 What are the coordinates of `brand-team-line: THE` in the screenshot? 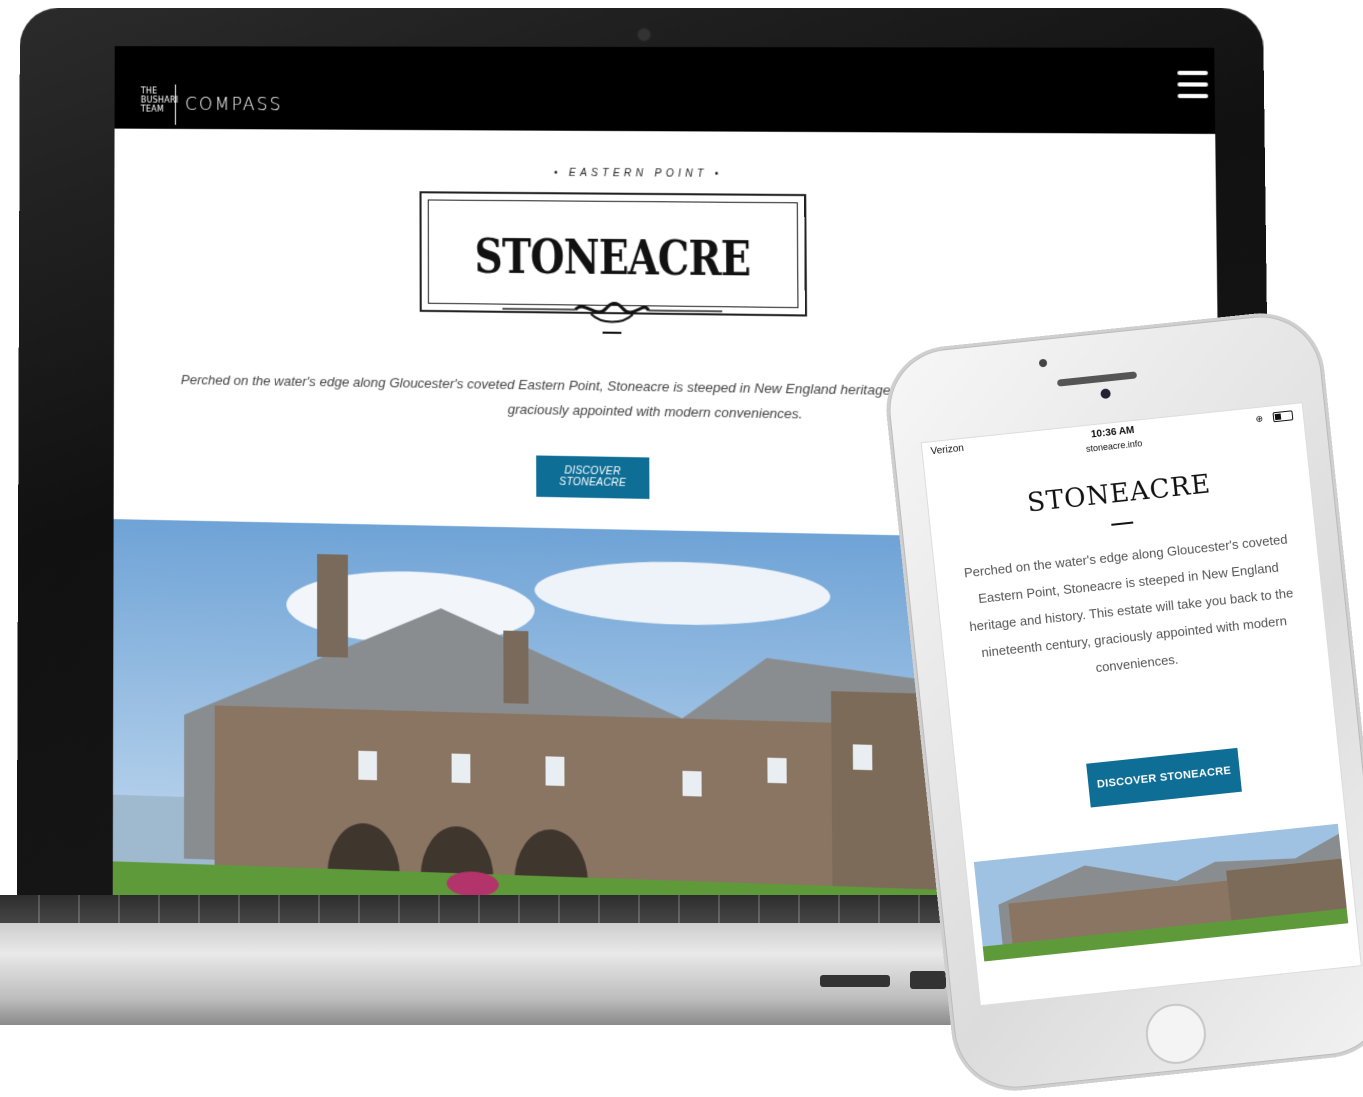 It's located at (160, 90).